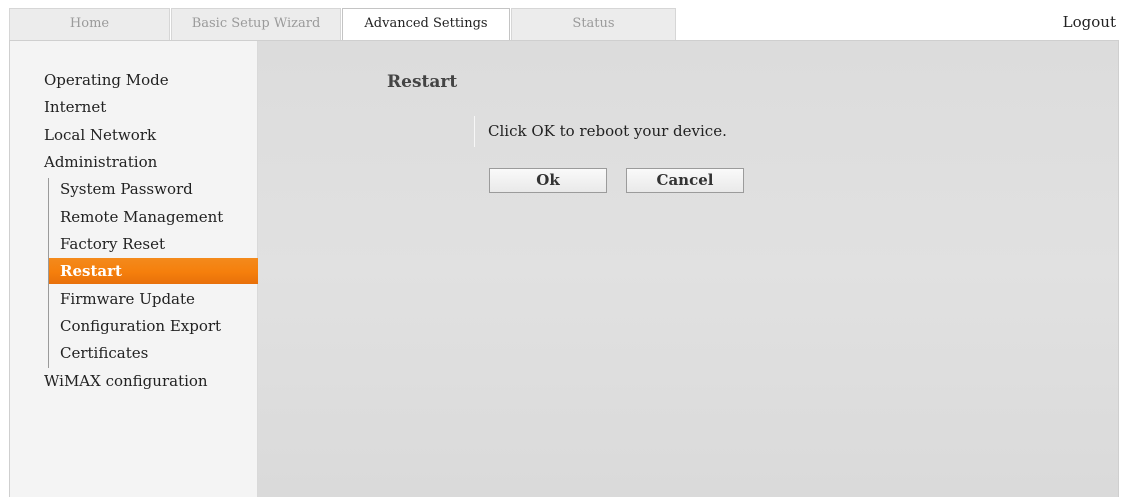  I want to click on logout-link: Logout, so click(1089, 22).